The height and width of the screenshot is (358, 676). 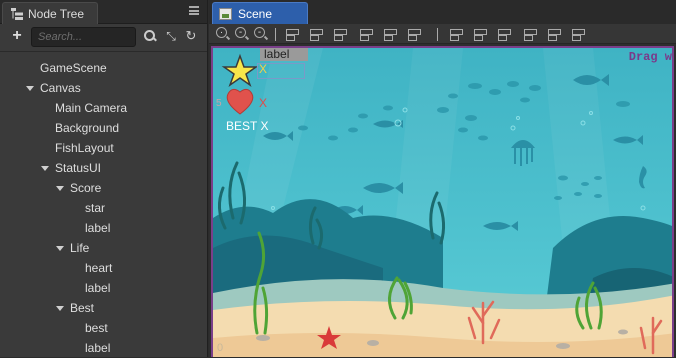 I want to click on collapse-all-icon: ⤡, so click(x=171, y=36).